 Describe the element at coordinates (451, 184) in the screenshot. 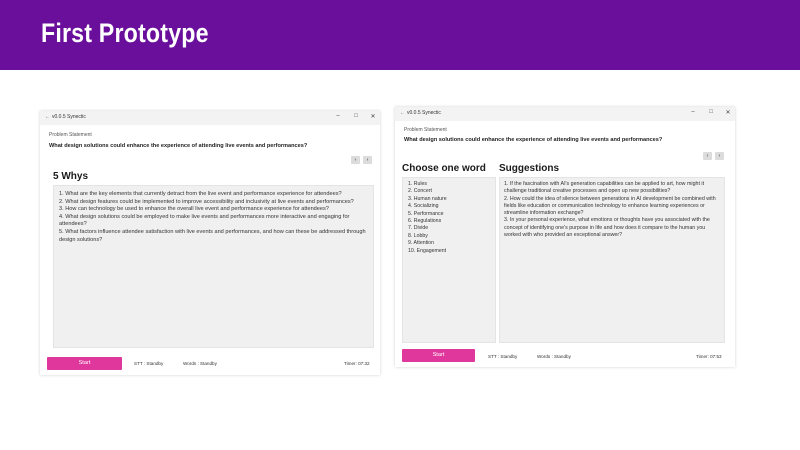

I see `word-option: 1. Rules` at that location.